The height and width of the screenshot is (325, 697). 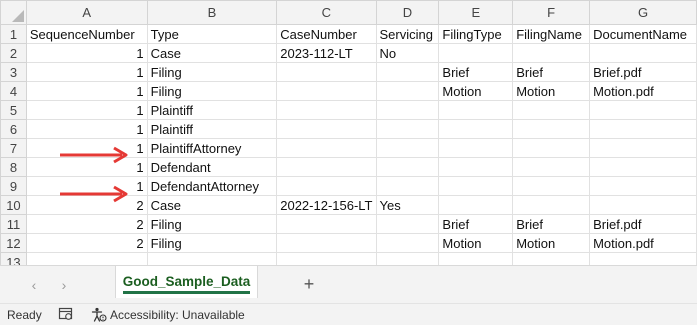 I want to click on row-header: 12, so click(x=13, y=243).